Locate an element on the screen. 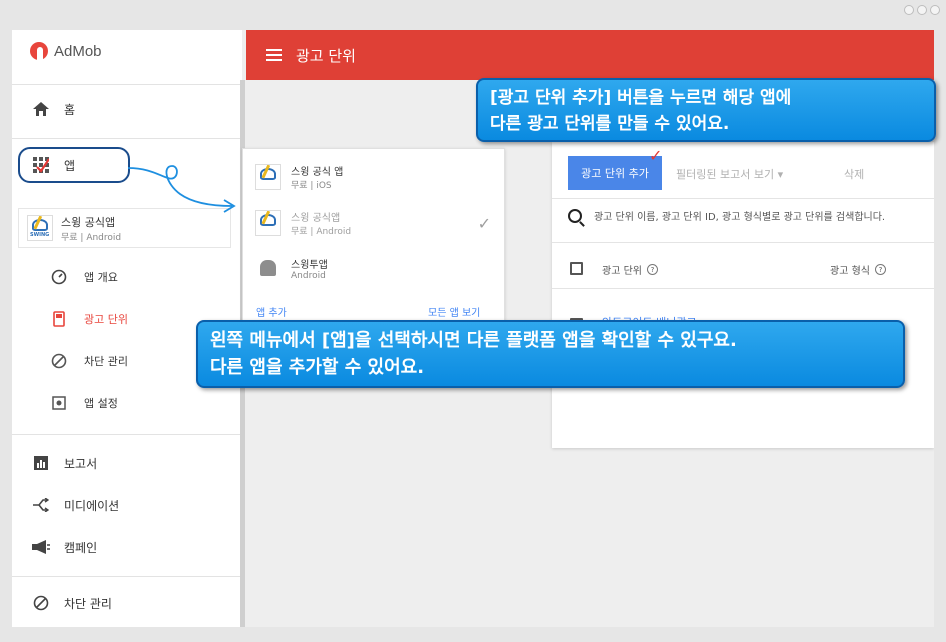 This screenshot has height=642, width=946. hamburger-menu-icon is located at coordinates (274, 55).